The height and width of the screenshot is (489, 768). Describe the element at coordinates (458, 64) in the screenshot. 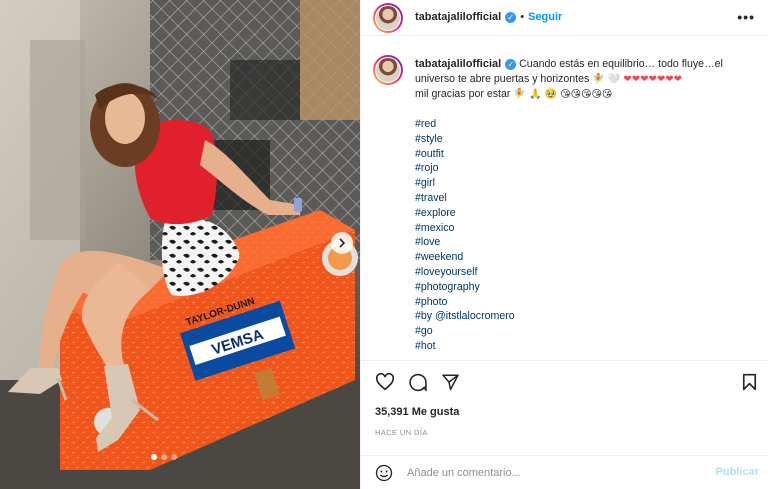

I see `caption-username: tabatajalilofficial` at that location.